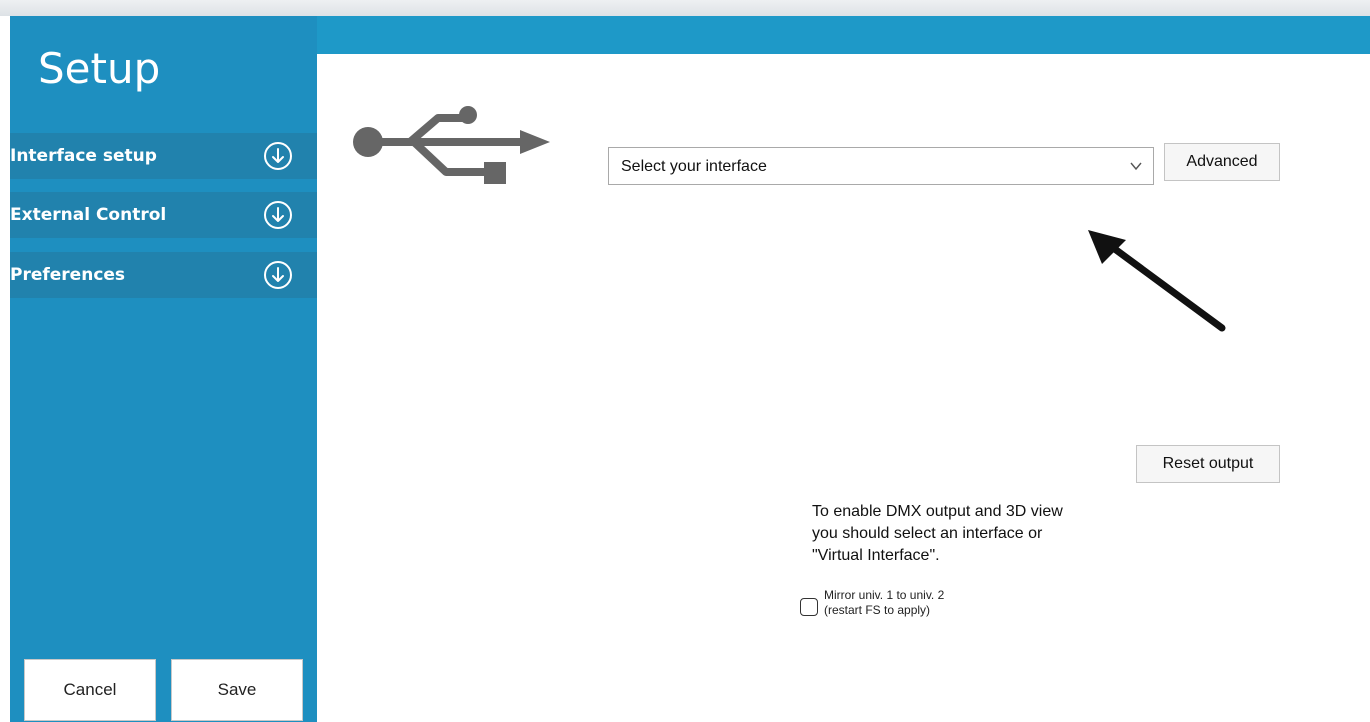 The width and height of the screenshot is (1370, 722). I want to click on sidebar-item-label: Preferences, so click(68, 275).